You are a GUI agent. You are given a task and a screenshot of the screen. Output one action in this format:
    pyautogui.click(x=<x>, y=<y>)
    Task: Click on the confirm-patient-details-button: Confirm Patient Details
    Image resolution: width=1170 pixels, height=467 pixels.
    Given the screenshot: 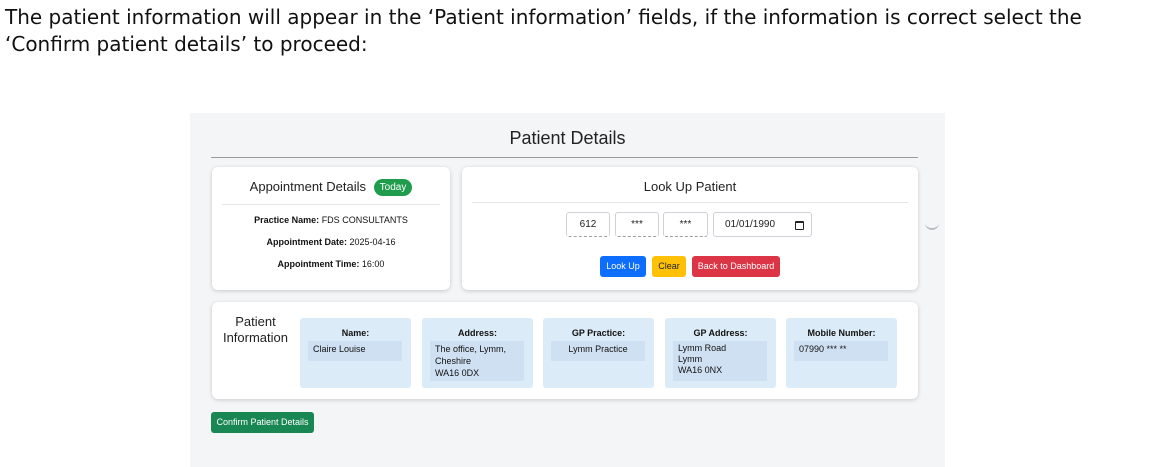 What is the action you would take?
    pyautogui.click(x=262, y=422)
    